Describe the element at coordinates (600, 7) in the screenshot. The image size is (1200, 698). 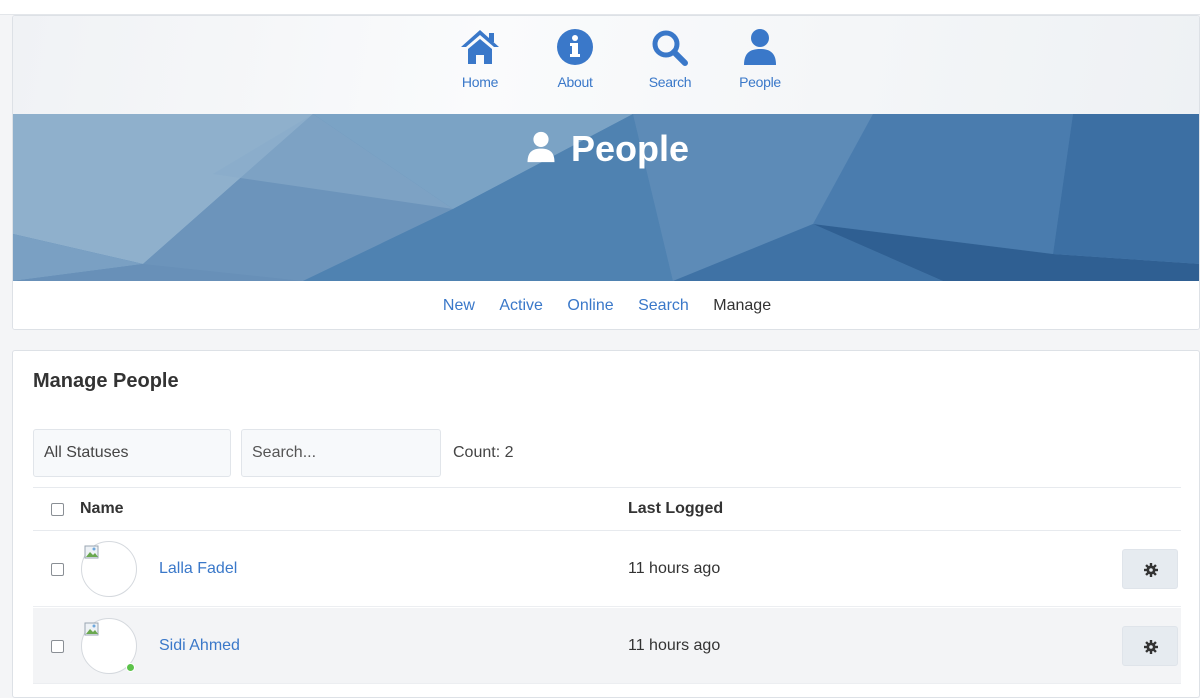
I see `browser-top-strip` at that location.